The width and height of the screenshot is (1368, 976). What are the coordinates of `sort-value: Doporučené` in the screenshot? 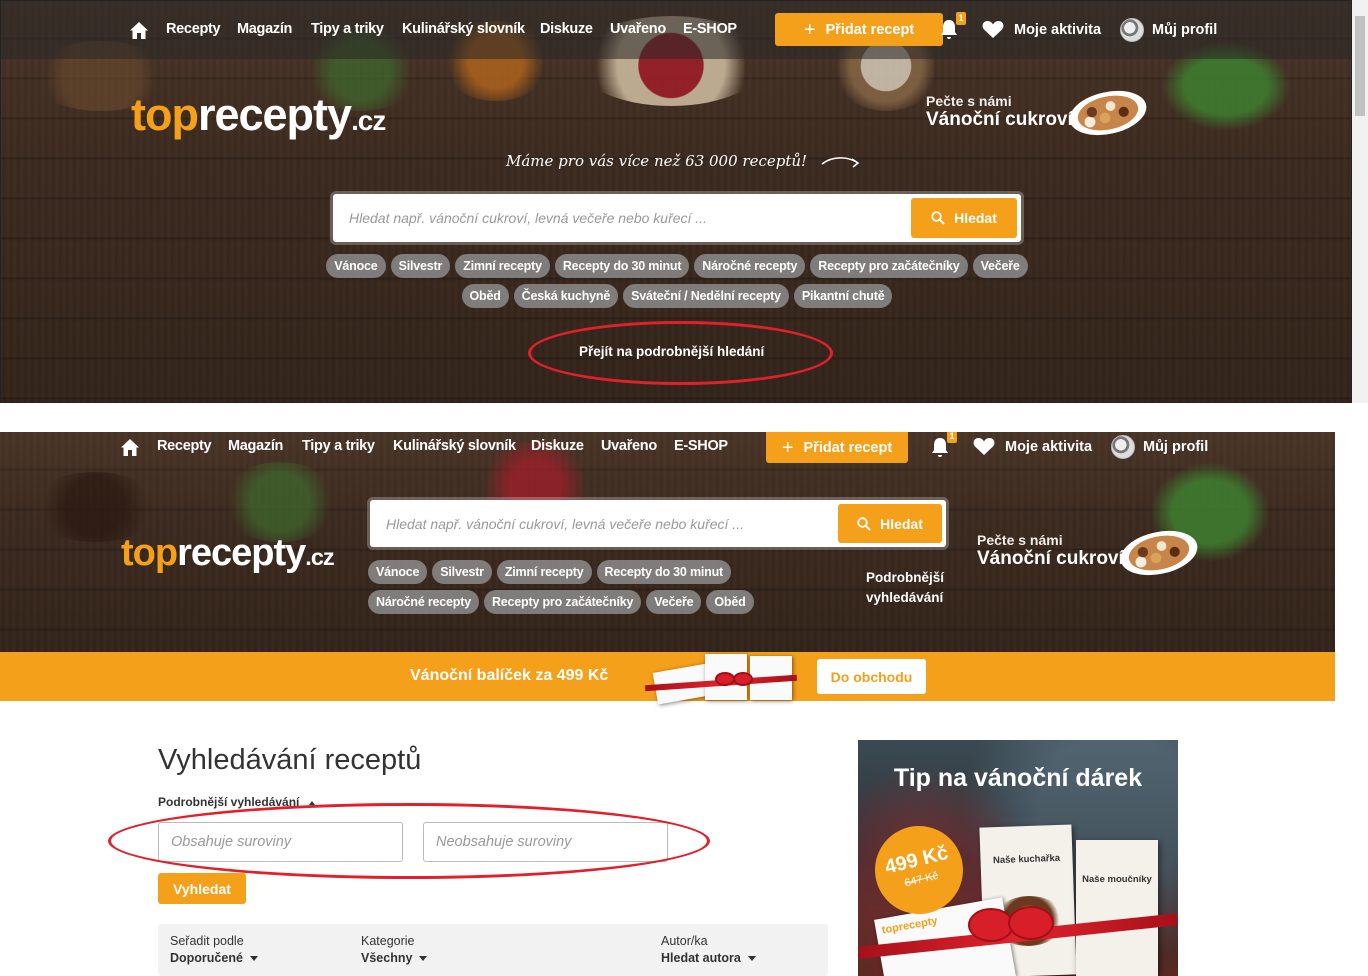 It's located at (206, 958).